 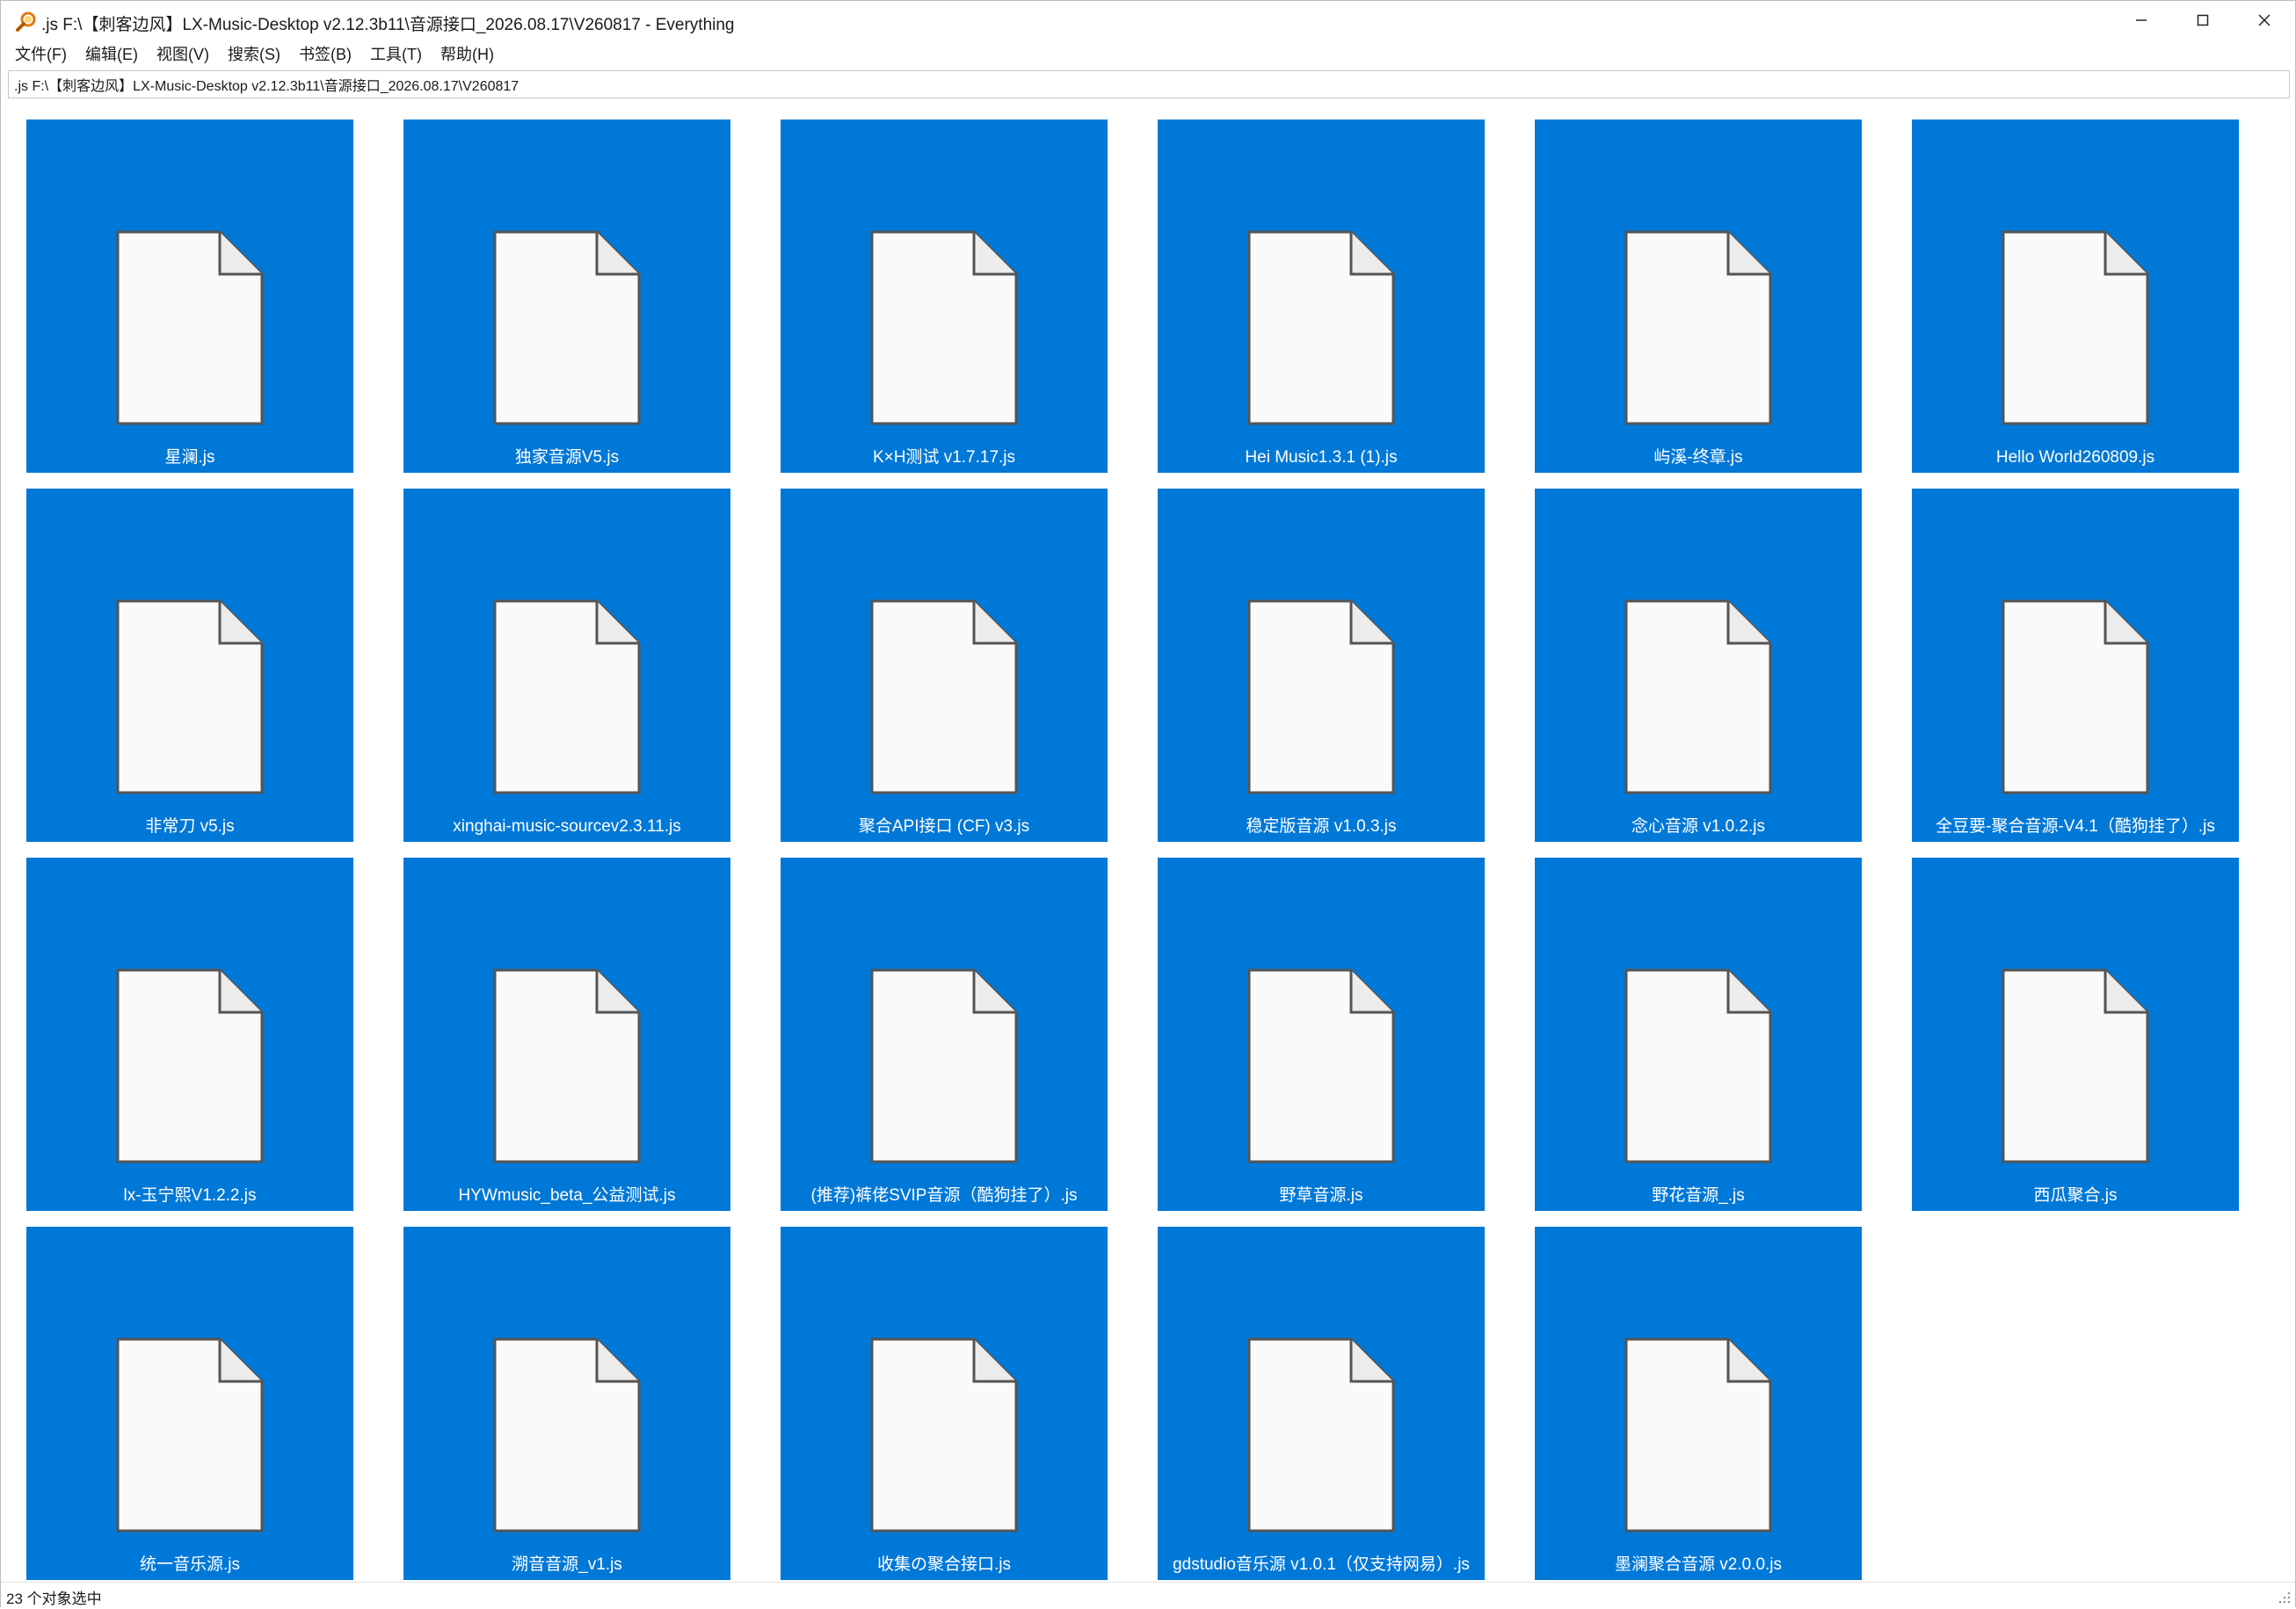 I want to click on search-input, so click(x=1149, y=85).